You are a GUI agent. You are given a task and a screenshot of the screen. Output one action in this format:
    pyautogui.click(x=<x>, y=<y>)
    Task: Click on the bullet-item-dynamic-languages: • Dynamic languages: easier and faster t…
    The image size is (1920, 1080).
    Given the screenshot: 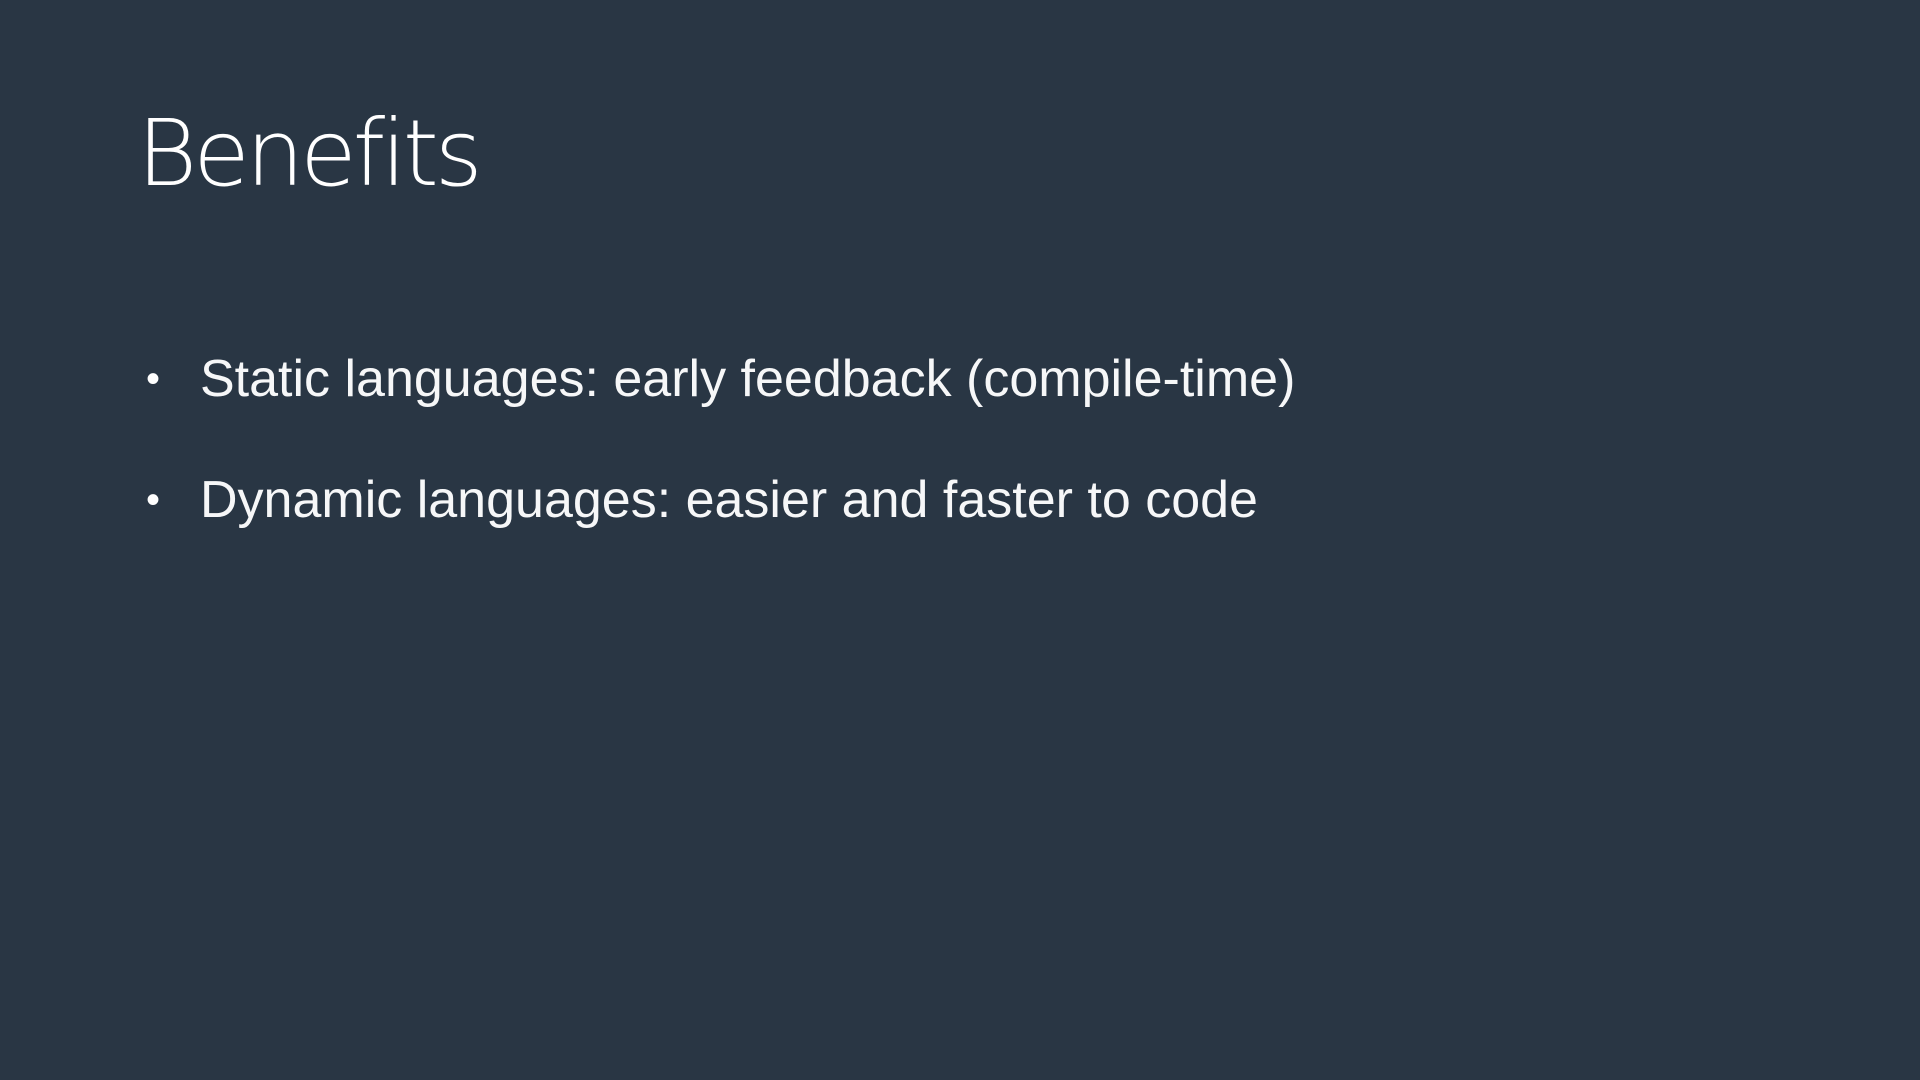 What is the action you would take?
    pyautogui.click(x=720, y=500)
    